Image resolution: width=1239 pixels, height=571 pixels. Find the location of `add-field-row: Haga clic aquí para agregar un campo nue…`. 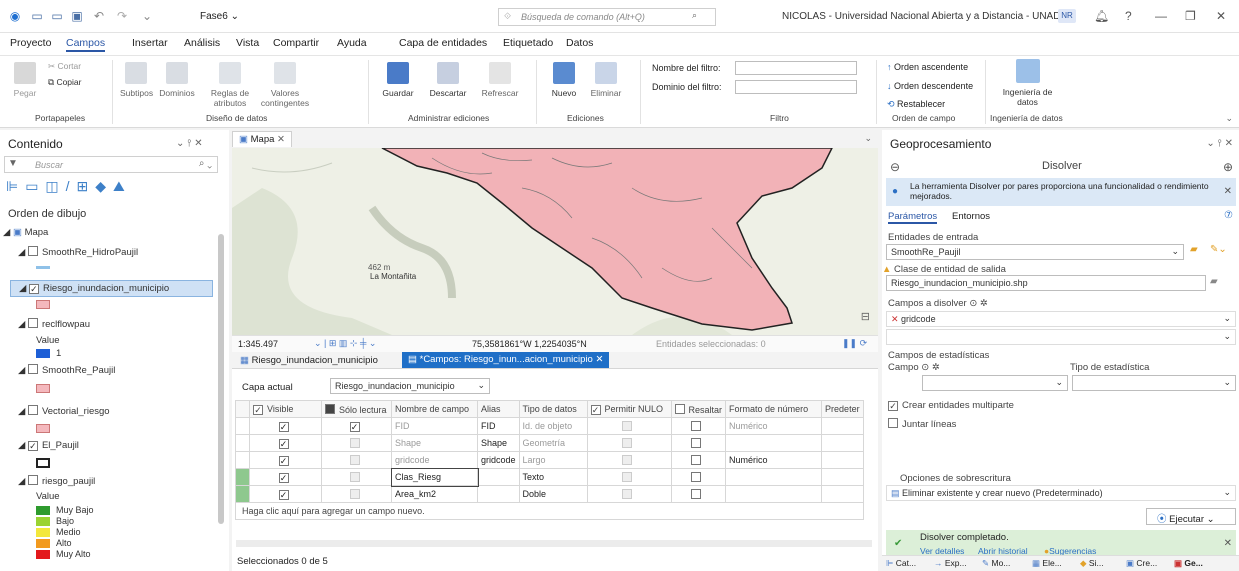

add-field-row: Haga clic aquí para agregar un campo nue… is located at coordinates (549, 511).